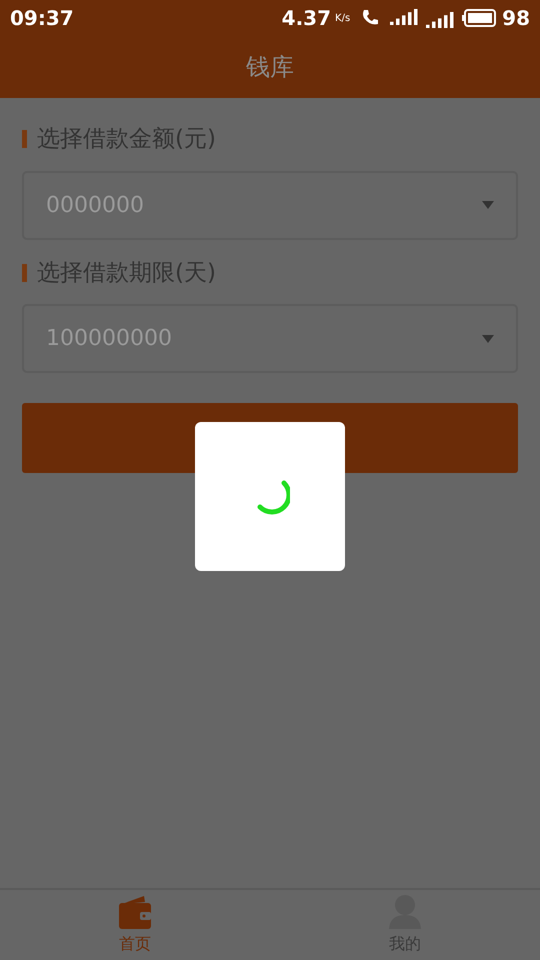 This screenshot has width=540, height=960. What do you see at coordinates (342, 19) in the screenshot?
I see `speed-unit: K/s` at bounding box center [342, 19].